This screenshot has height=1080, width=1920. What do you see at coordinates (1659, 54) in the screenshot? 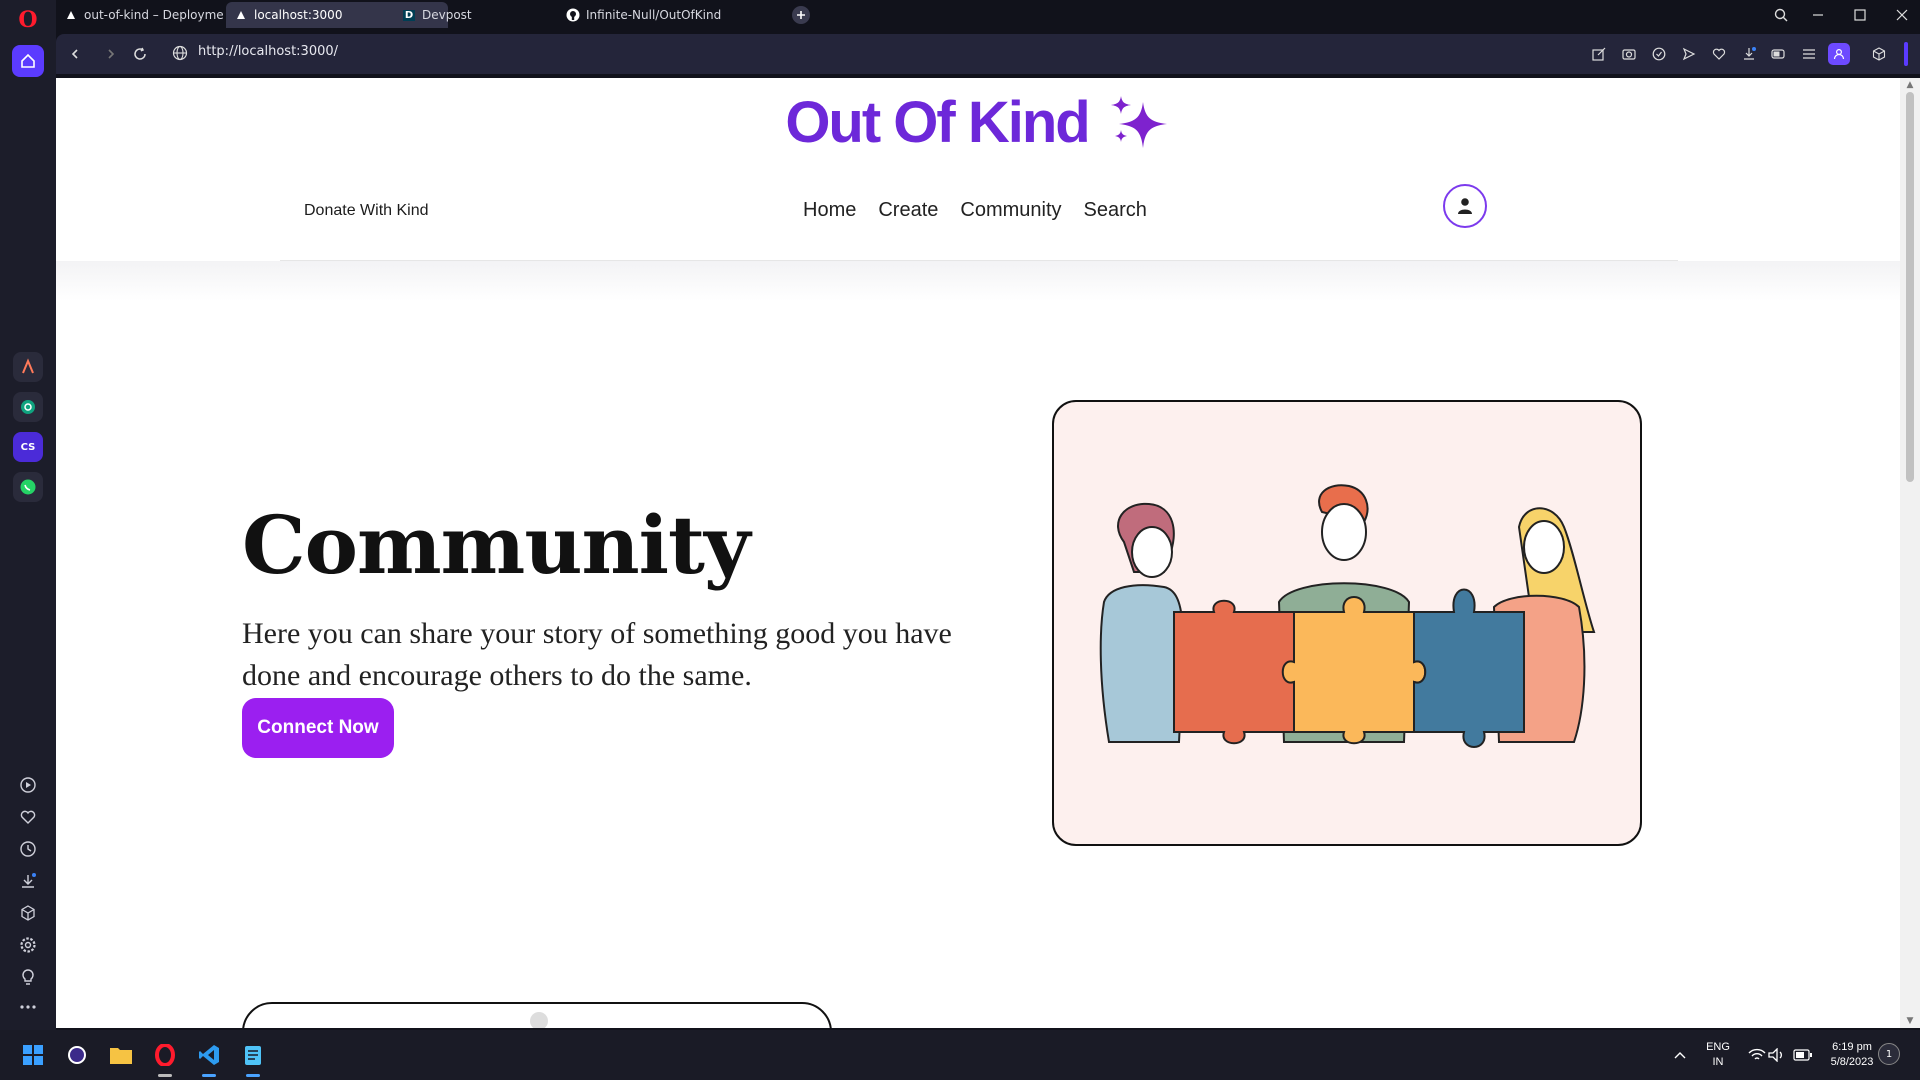
I see `shield-icon` at bounding box center [1659, 54].